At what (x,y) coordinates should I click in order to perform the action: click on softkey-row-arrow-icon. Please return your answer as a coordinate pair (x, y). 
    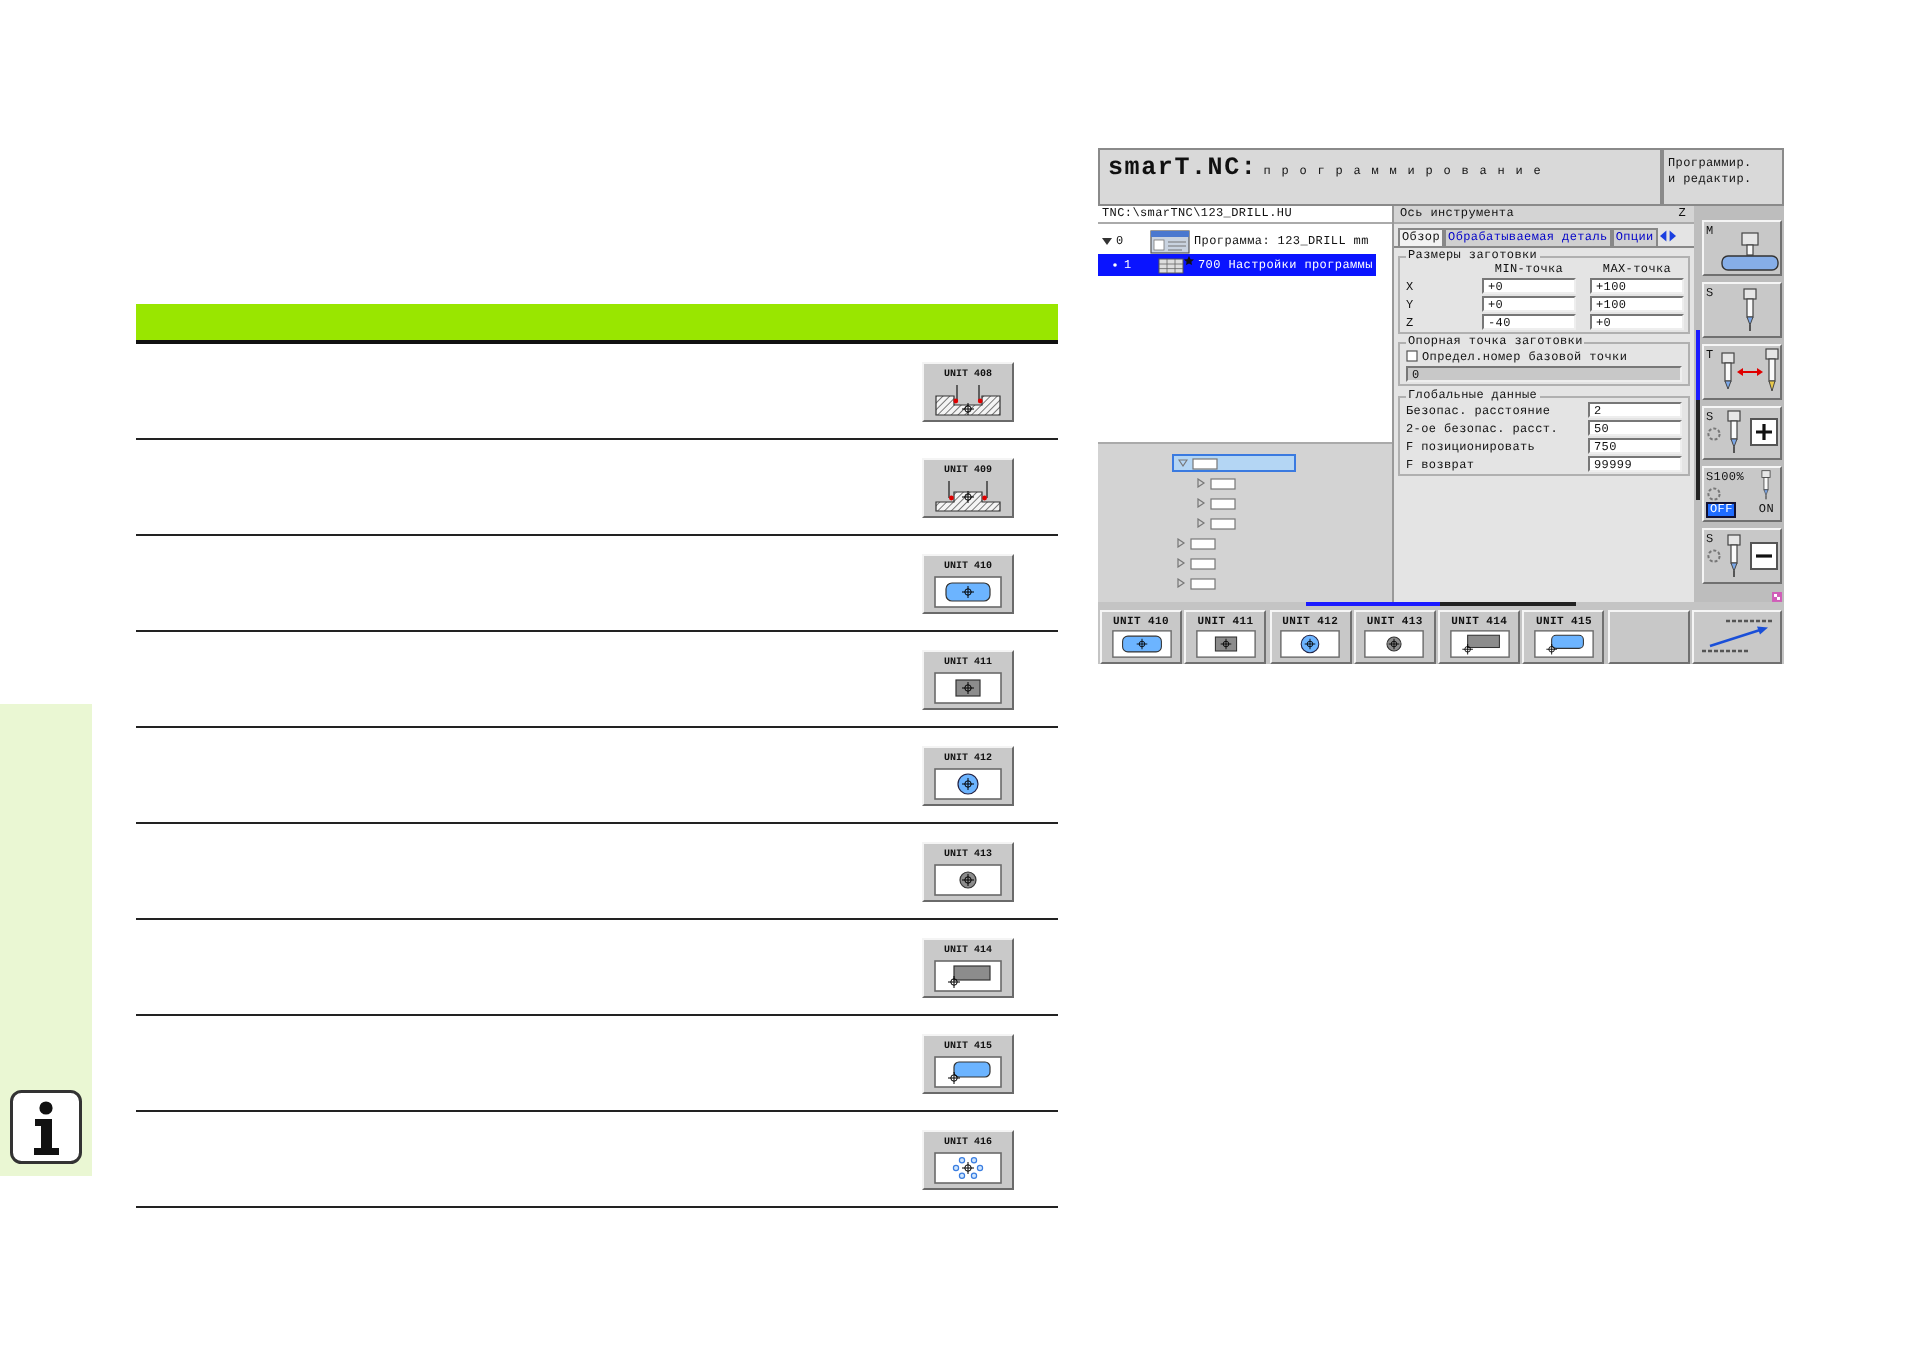
    Looking at the image, I should click on (1737, 636).